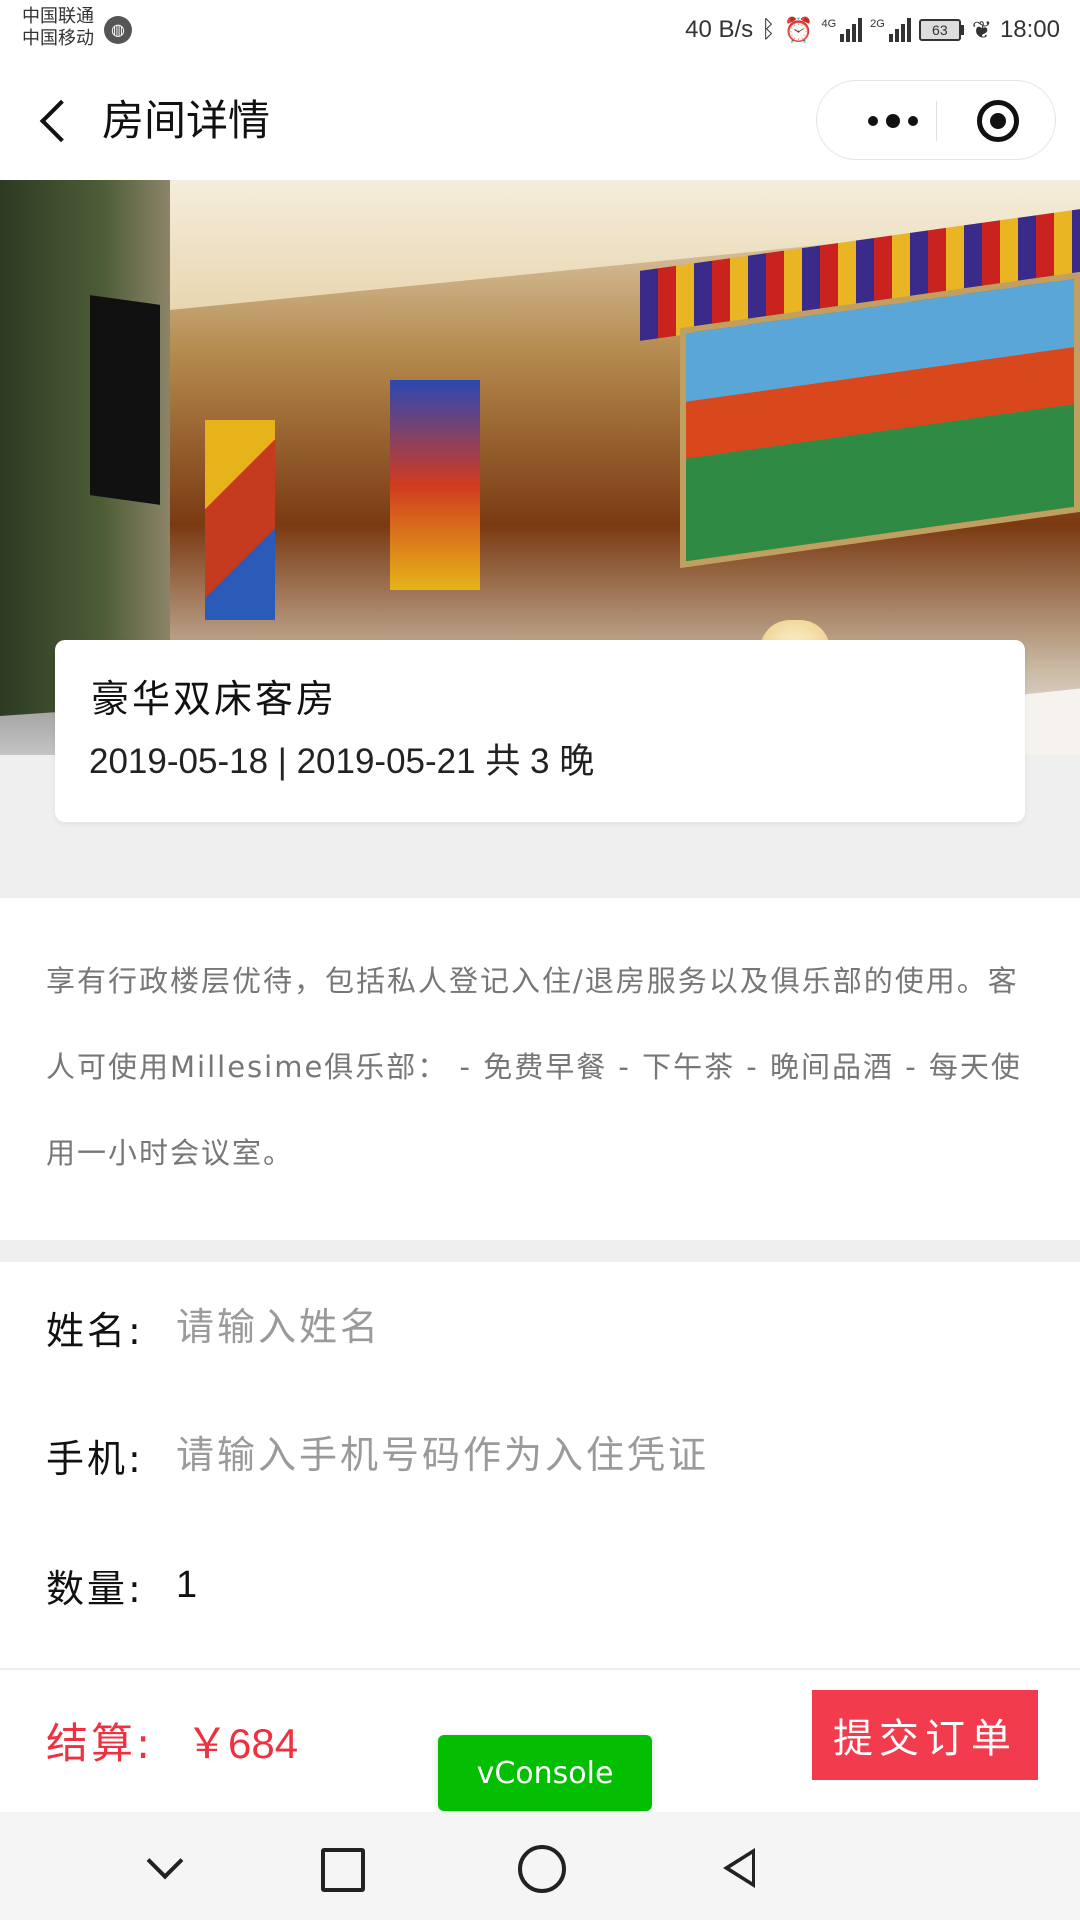 The image size is (1080, 1920). I want to click on capsule-divider, so click(936, 121).